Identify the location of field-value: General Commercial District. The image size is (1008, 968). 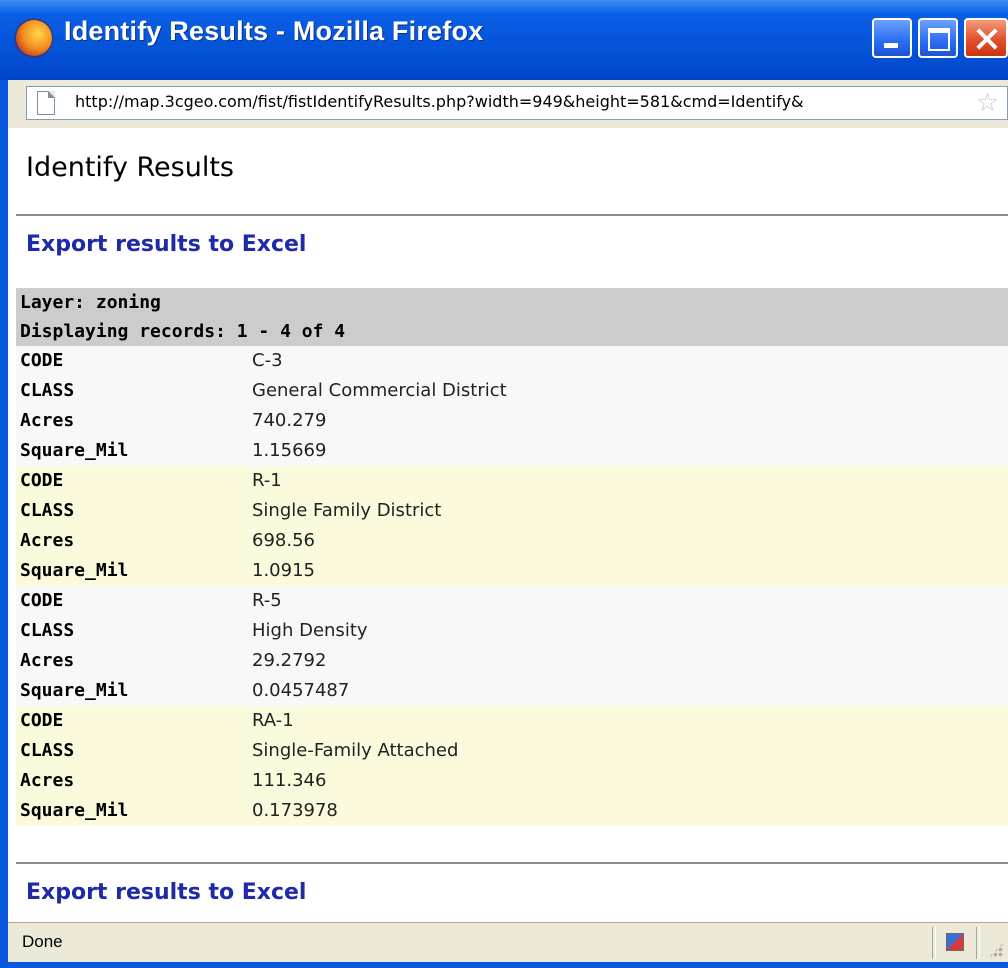
(379, 390).